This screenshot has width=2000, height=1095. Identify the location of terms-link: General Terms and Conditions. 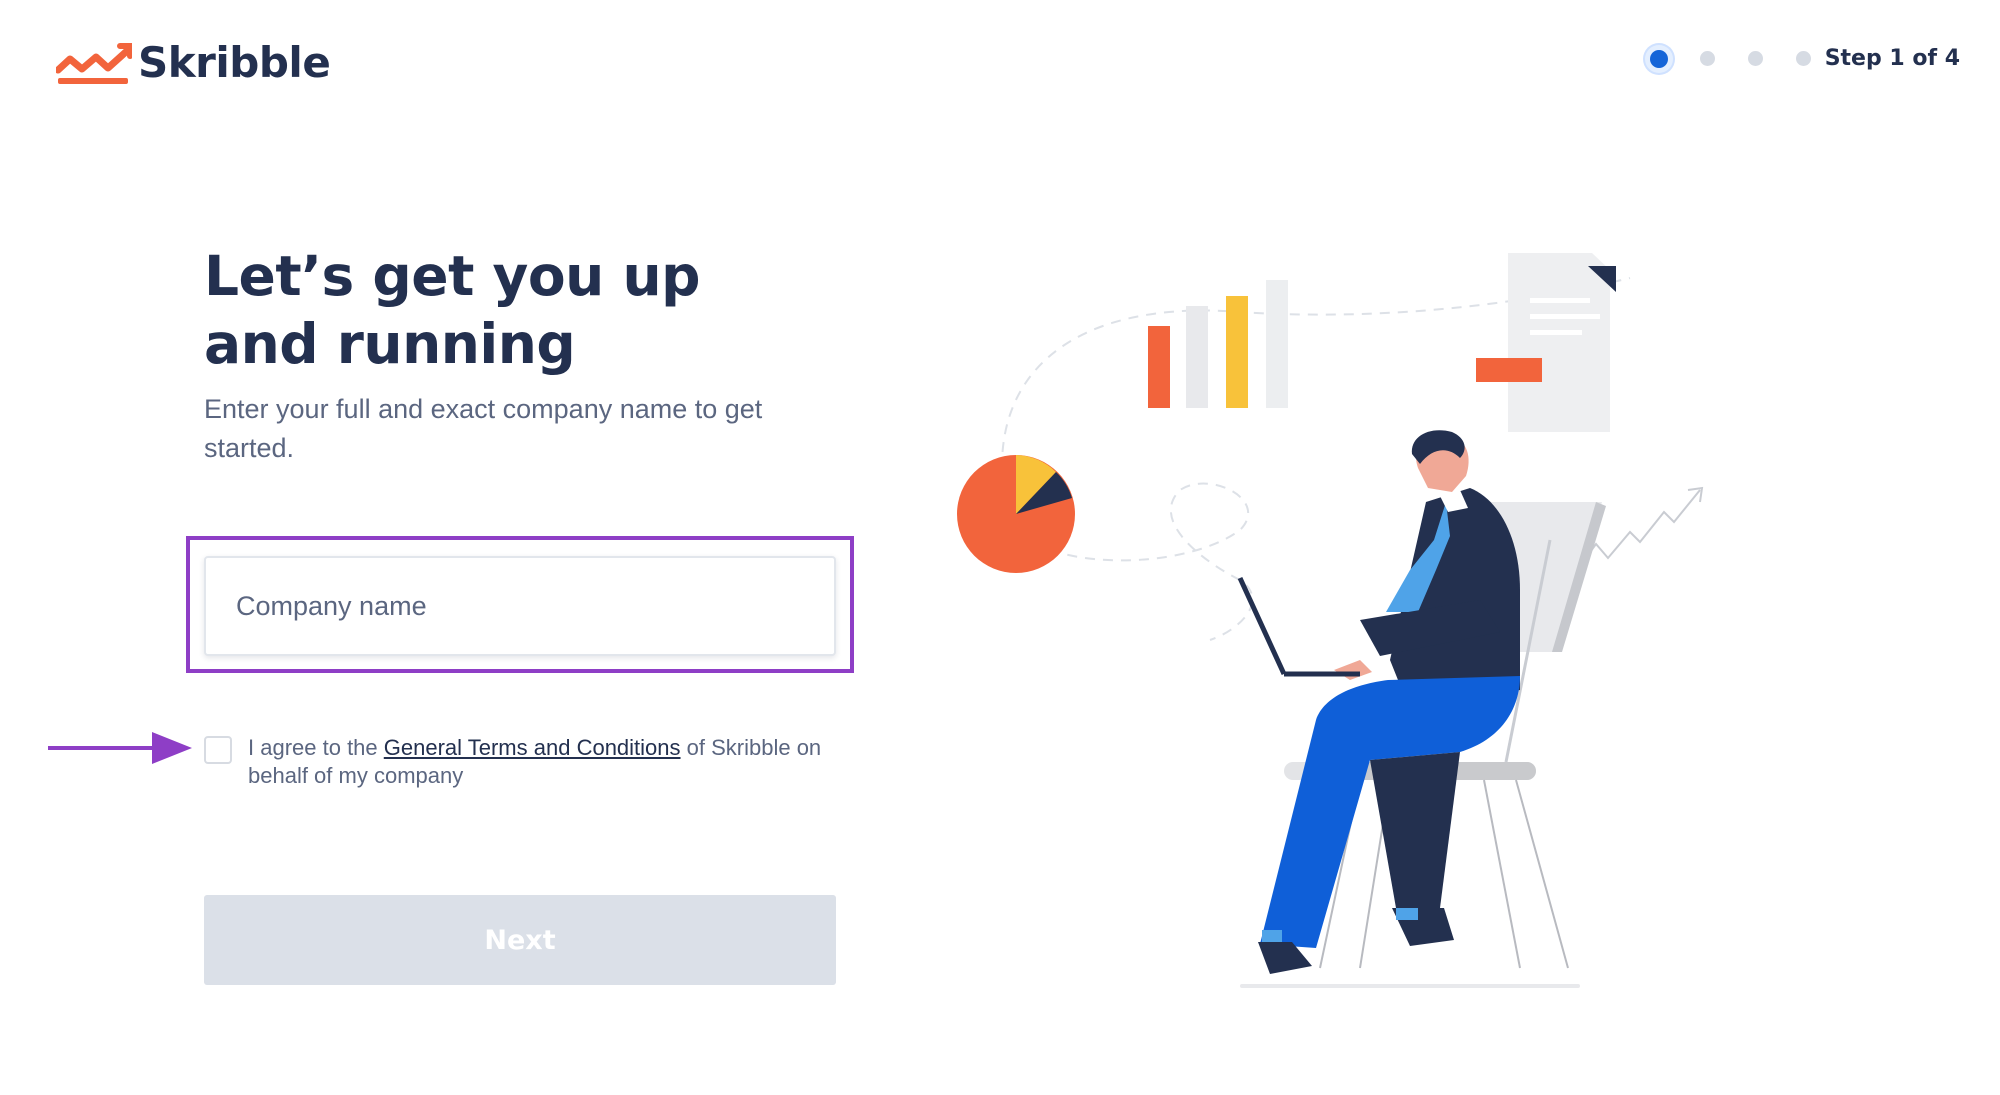
(532, 747).